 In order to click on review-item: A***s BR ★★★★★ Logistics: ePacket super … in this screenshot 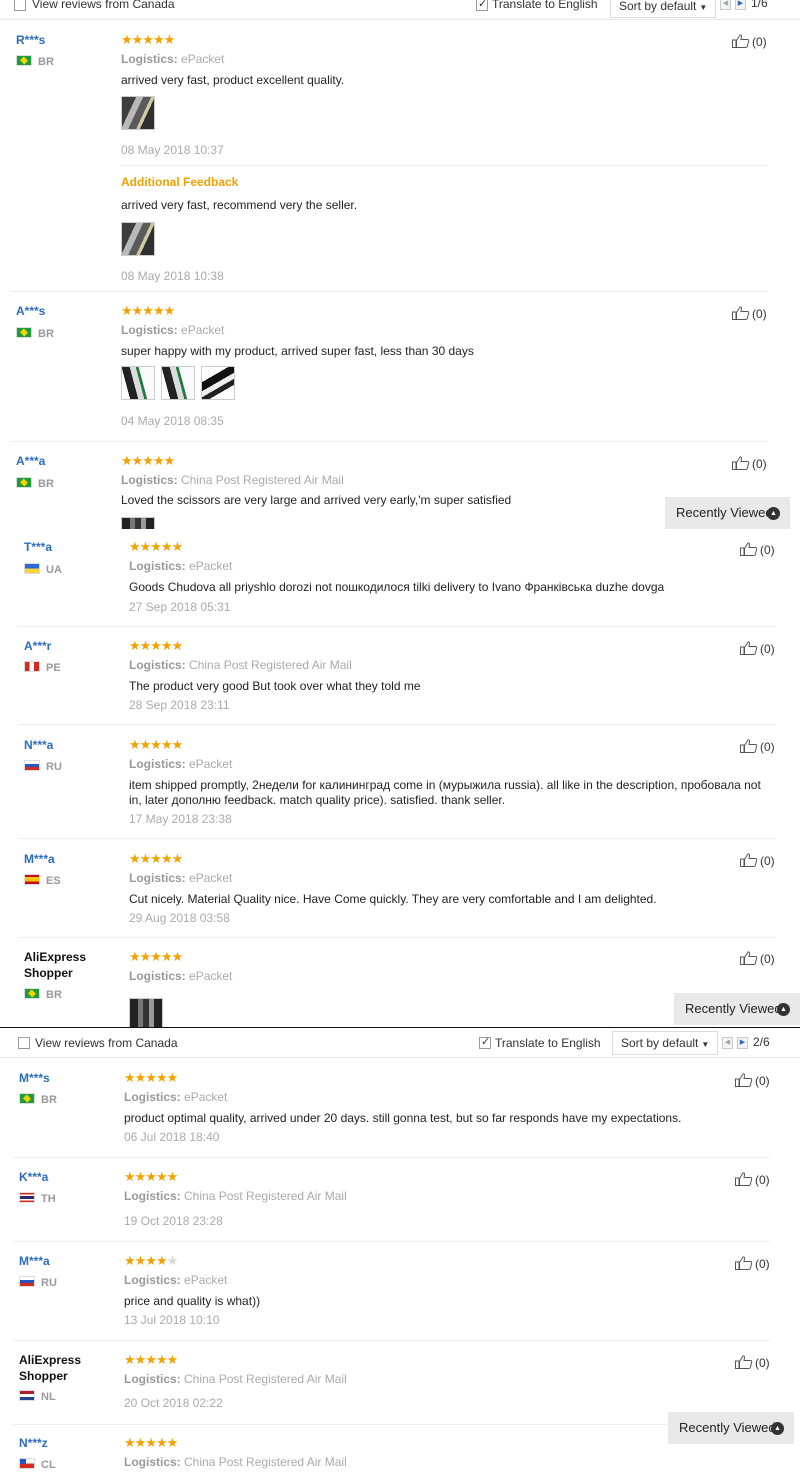, I will do `click(400, 367)`.